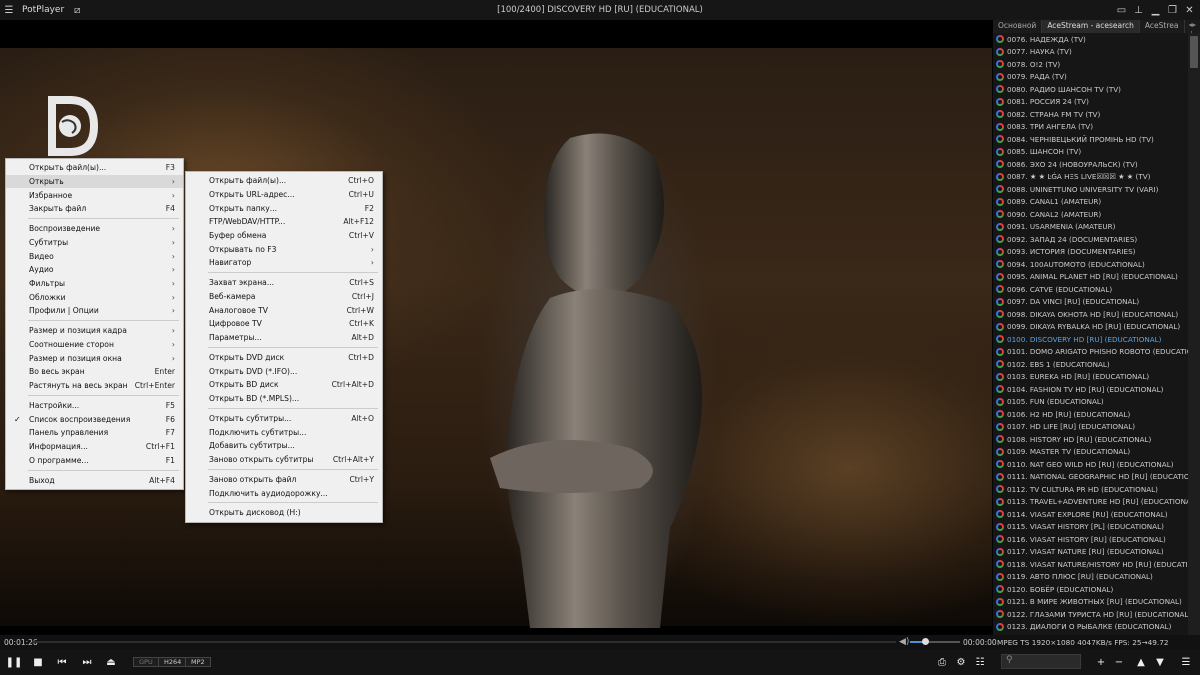  Describe the element at coordinates (1090, 114) in the screenshot. I see `playlist-item: 0082. СТРАНА FM TV (TV)` at that location.